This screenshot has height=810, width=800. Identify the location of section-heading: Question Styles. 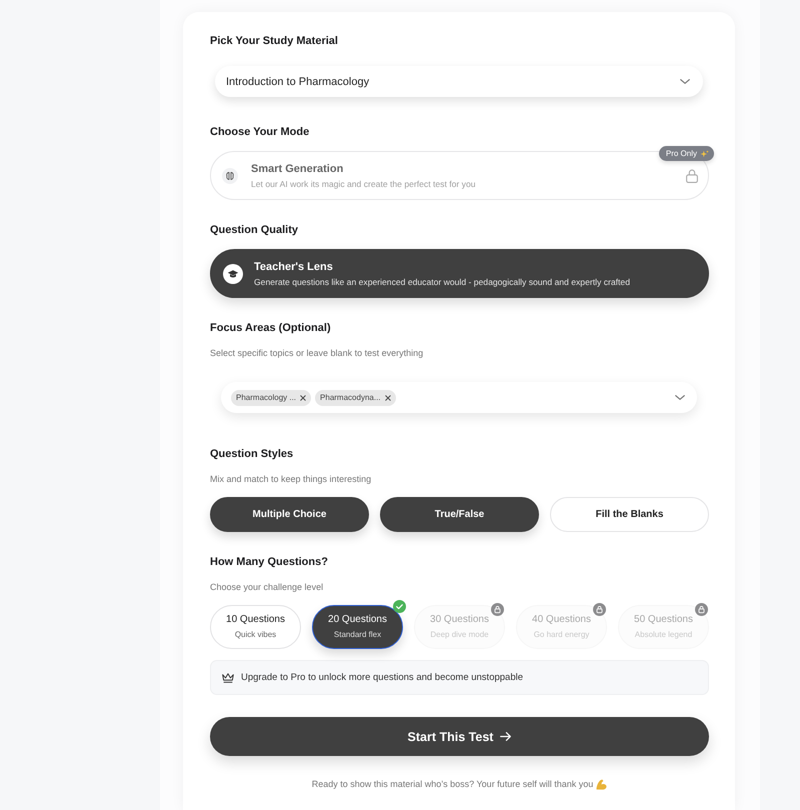
(252, 454).